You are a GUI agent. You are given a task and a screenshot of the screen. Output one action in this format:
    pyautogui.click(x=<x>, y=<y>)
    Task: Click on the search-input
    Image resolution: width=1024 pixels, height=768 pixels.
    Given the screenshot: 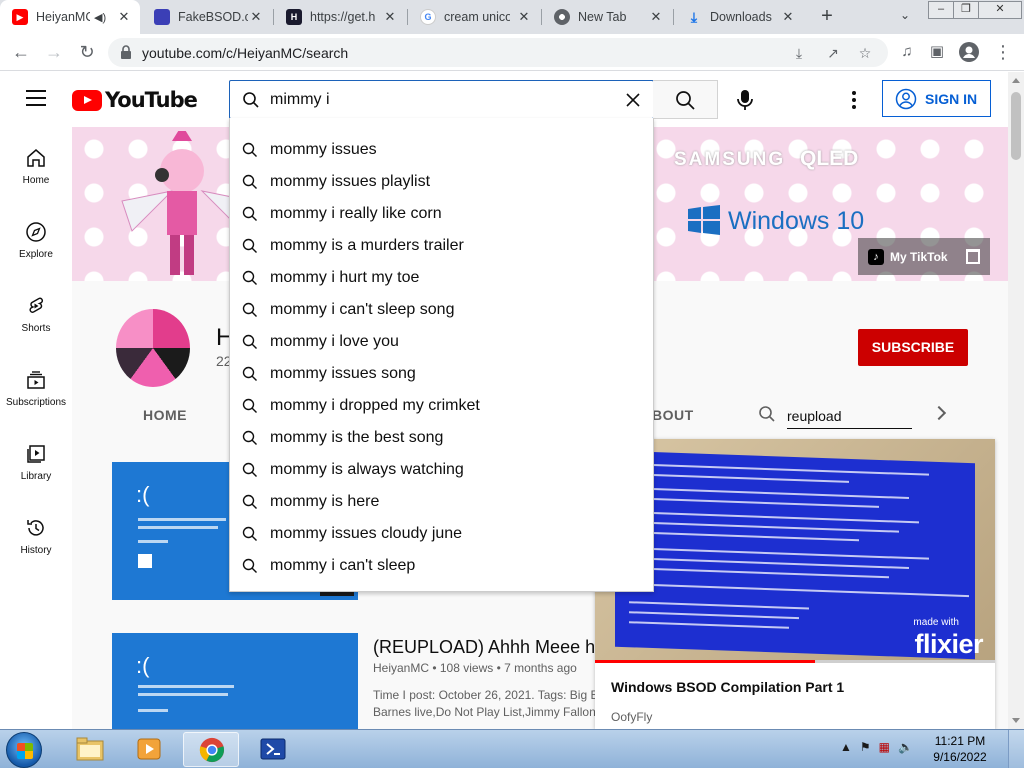 What is the action you would take?
    pyautogui.click(x=440, y=100)
    